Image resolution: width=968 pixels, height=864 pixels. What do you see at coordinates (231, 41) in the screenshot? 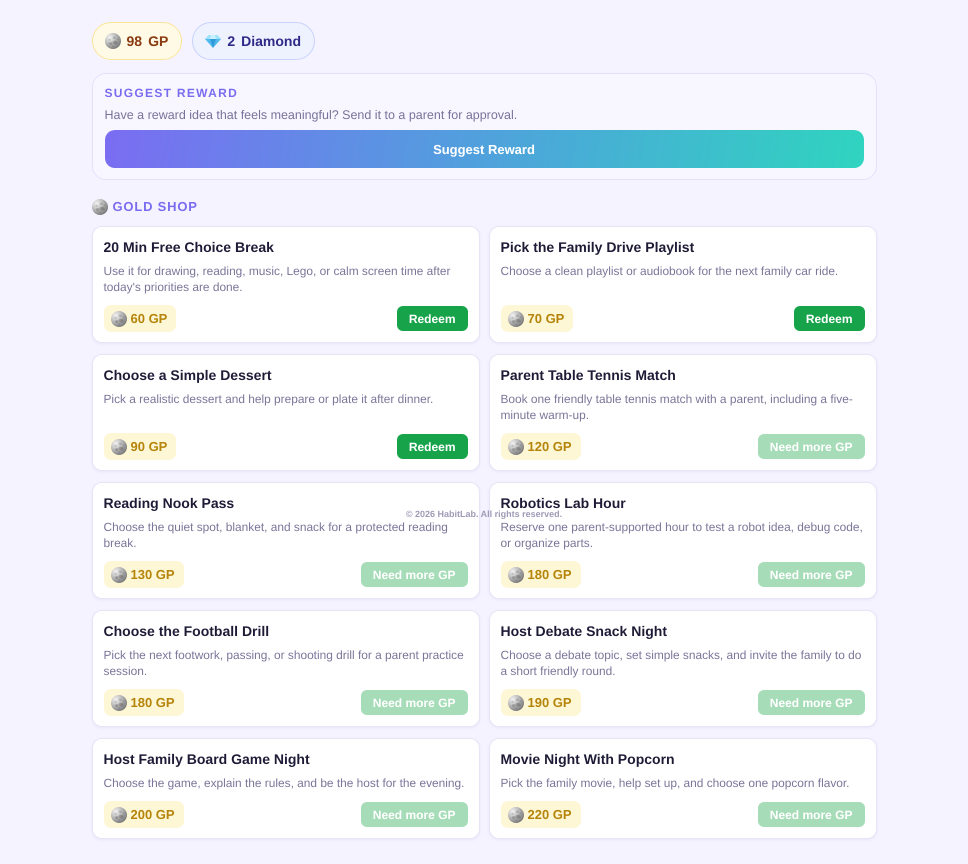
I see `balance-amount: 2` at bounding box center [231, 41].